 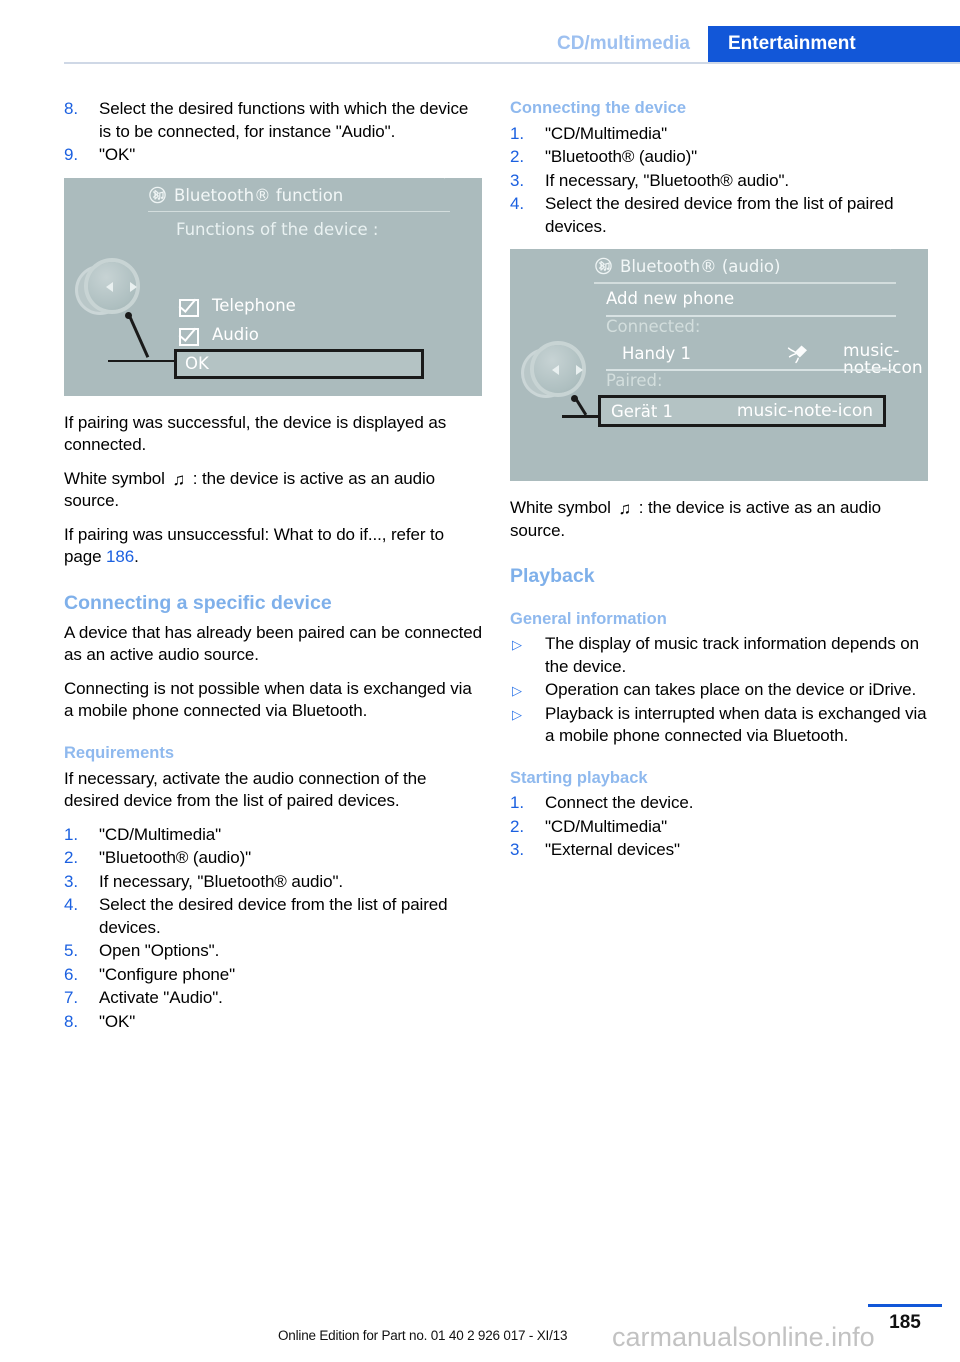 What do you see at coordinates (905, 1305) in the screenshot?
I see `page-number-rule` at bounding box center [905, 1305].